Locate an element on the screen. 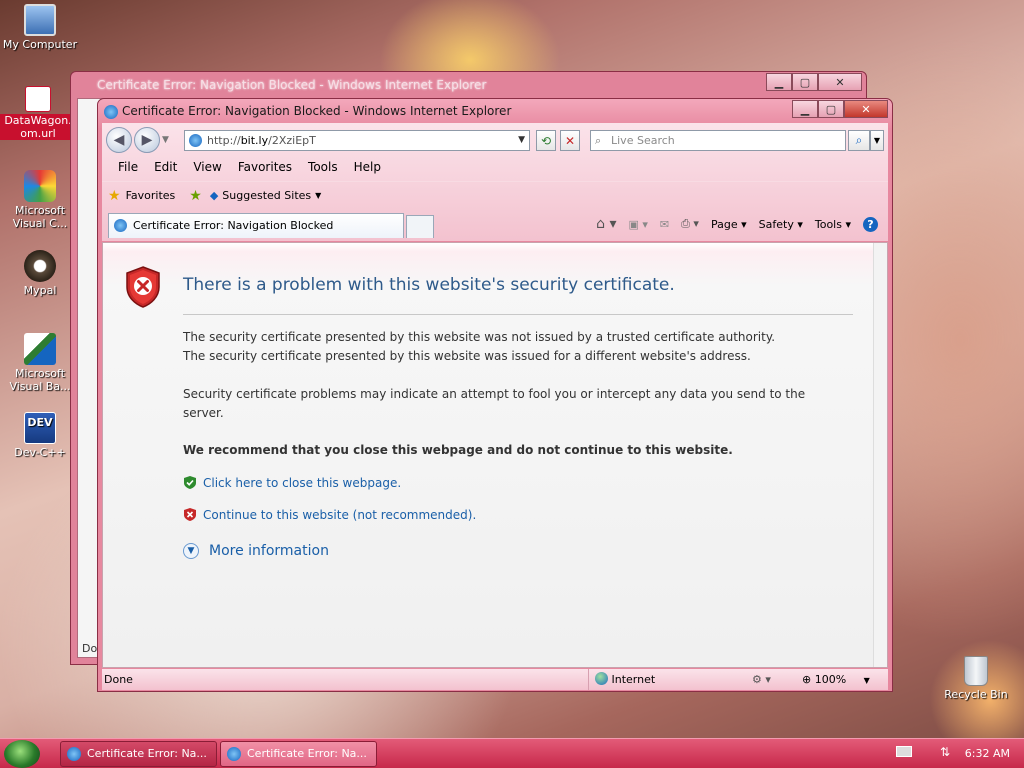  menu-favorites: Favorites is located at coordinates (265, 167).